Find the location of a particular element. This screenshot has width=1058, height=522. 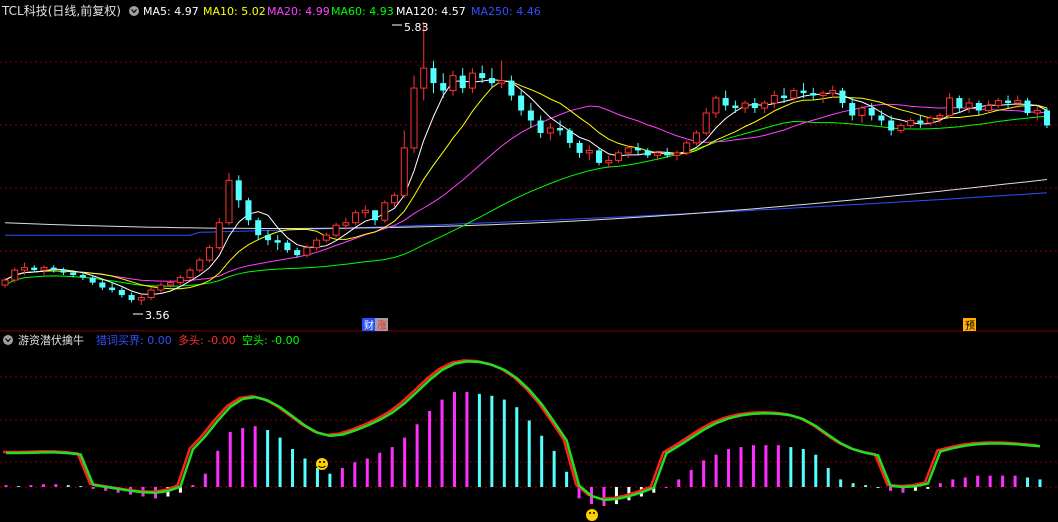

svg-text: 财 is located at coordinates (369, 325).